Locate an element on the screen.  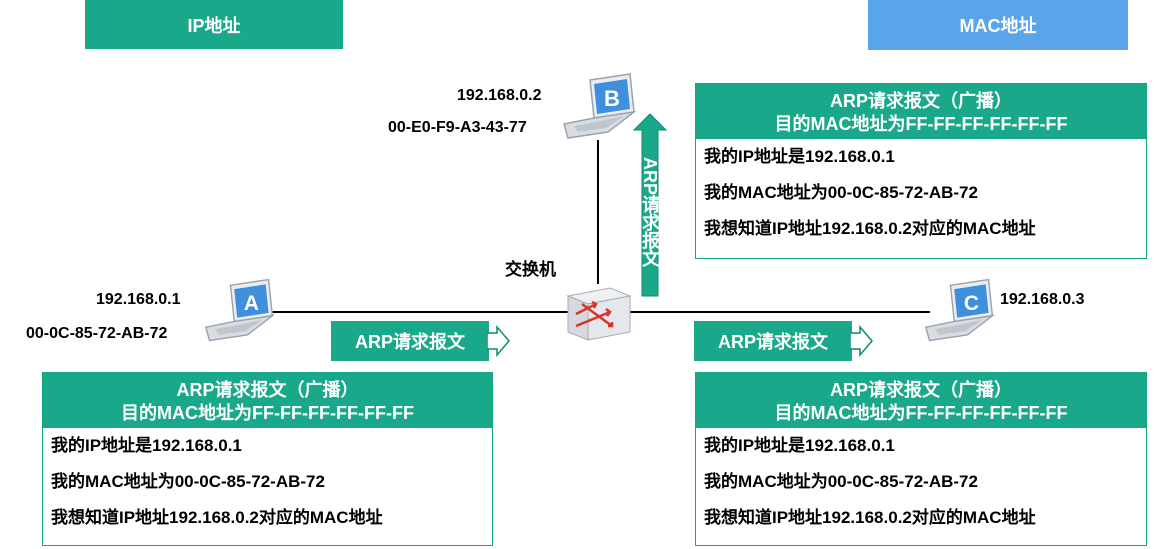
packet-left-header: ARP请求报文（广播） 目的MAC地址为FF-FF-FF-FF-FF-FF is located at coordinates (267, 400).